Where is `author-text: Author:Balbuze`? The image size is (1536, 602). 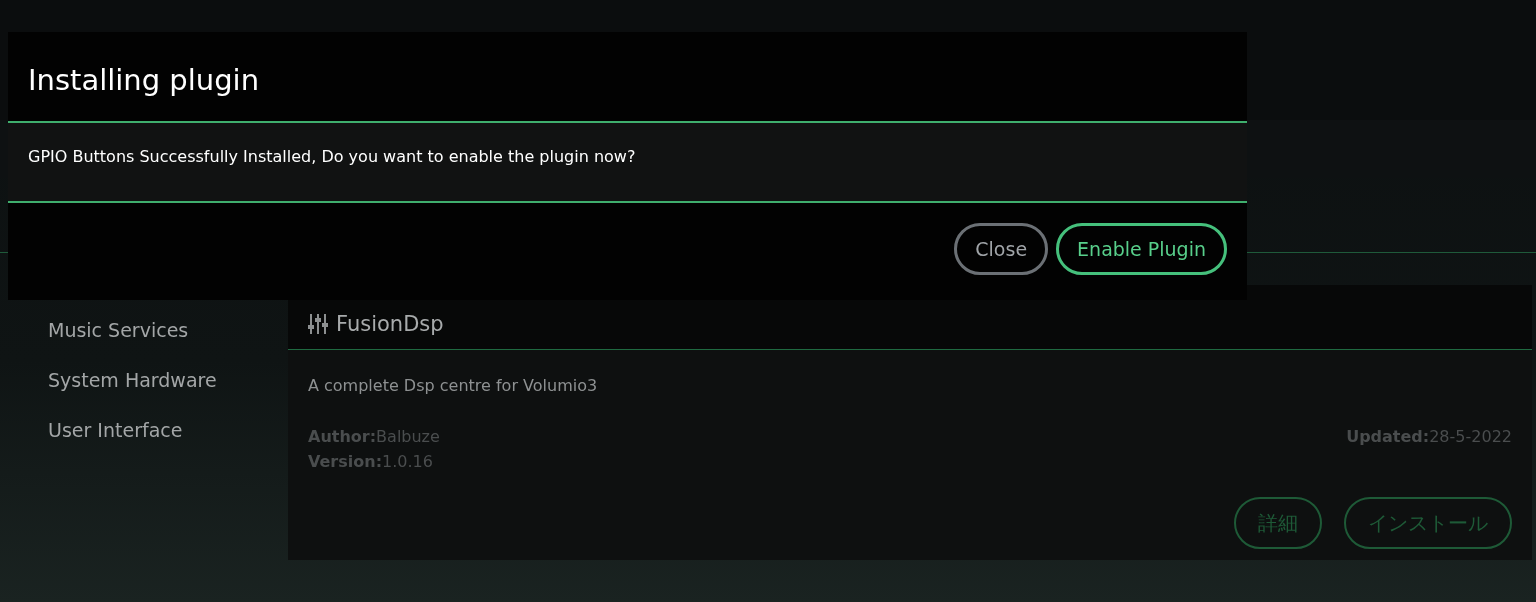
author-text: Author:Balbuze is located at coordinates (374, 436).